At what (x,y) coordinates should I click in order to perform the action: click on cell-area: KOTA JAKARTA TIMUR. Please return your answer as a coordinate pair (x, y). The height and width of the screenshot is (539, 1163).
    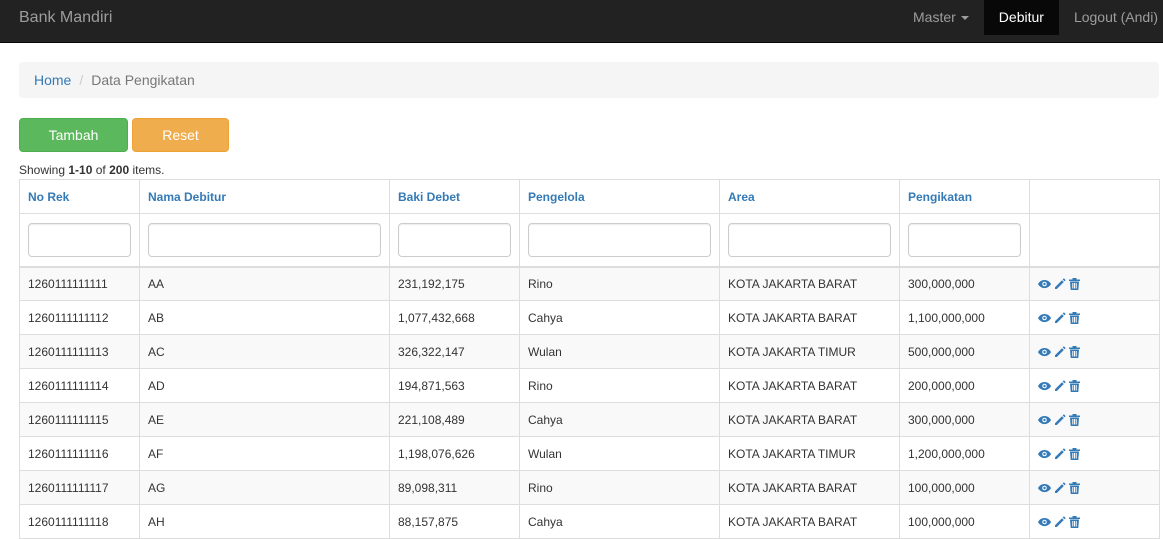
    Looking at the image, I should click on (809, 453).